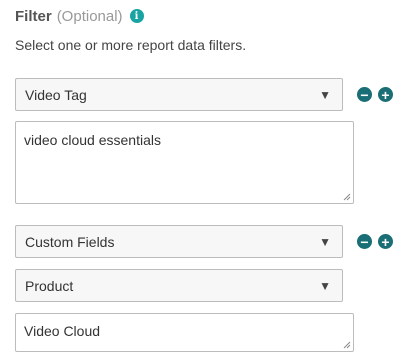  What do you see at coordinates (89, 16) in the screenshot?
I see `optional-label: (Optional)` at bounding box center [89, 16].